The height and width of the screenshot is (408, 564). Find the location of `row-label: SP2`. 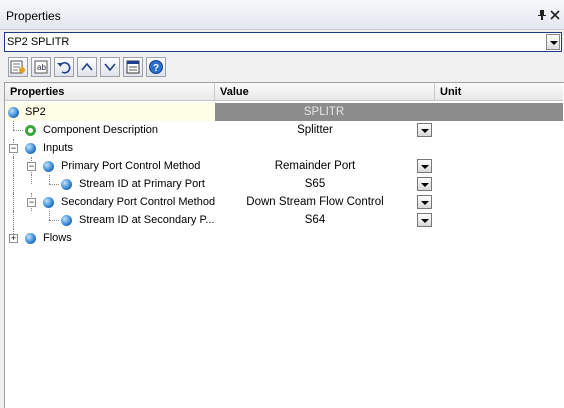

row-label: SP2 is located at coordinates (35, 112).